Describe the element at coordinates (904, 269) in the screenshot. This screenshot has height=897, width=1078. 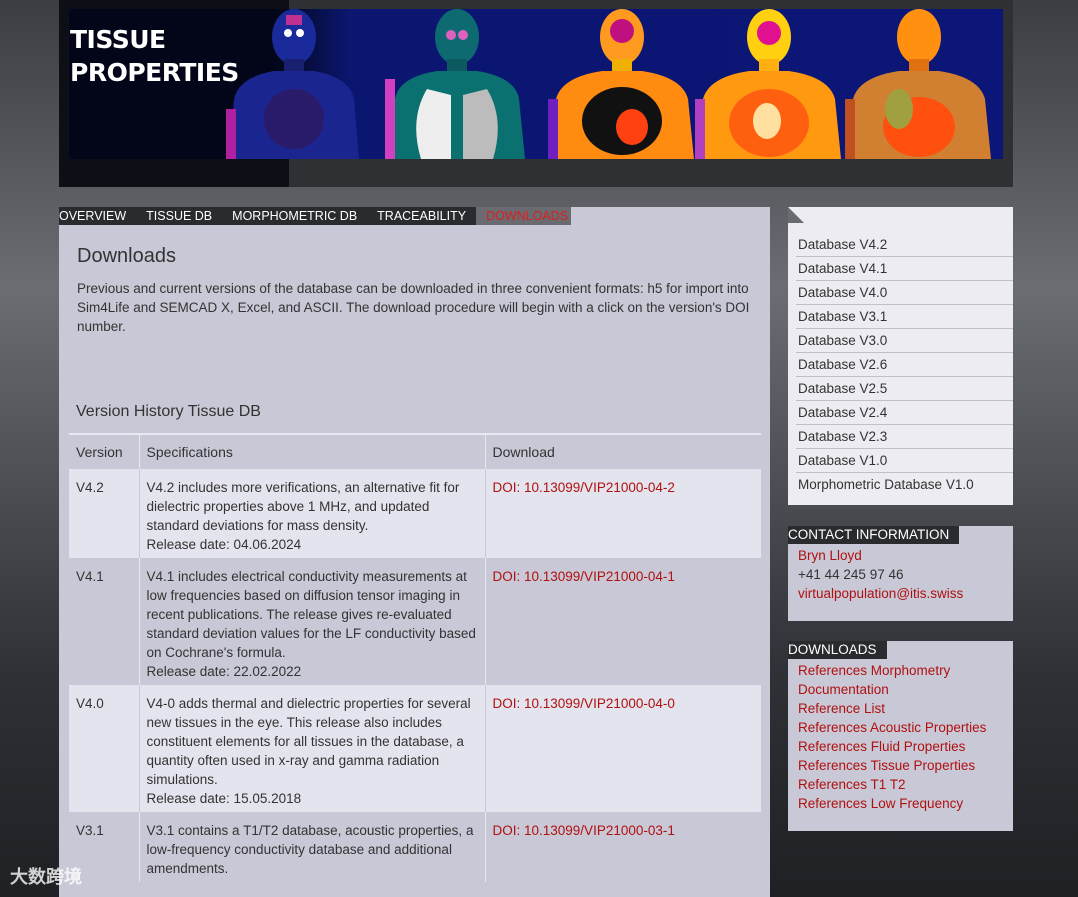
I see `sidebar-item-database-v4-1: Database V4.1` at that location.